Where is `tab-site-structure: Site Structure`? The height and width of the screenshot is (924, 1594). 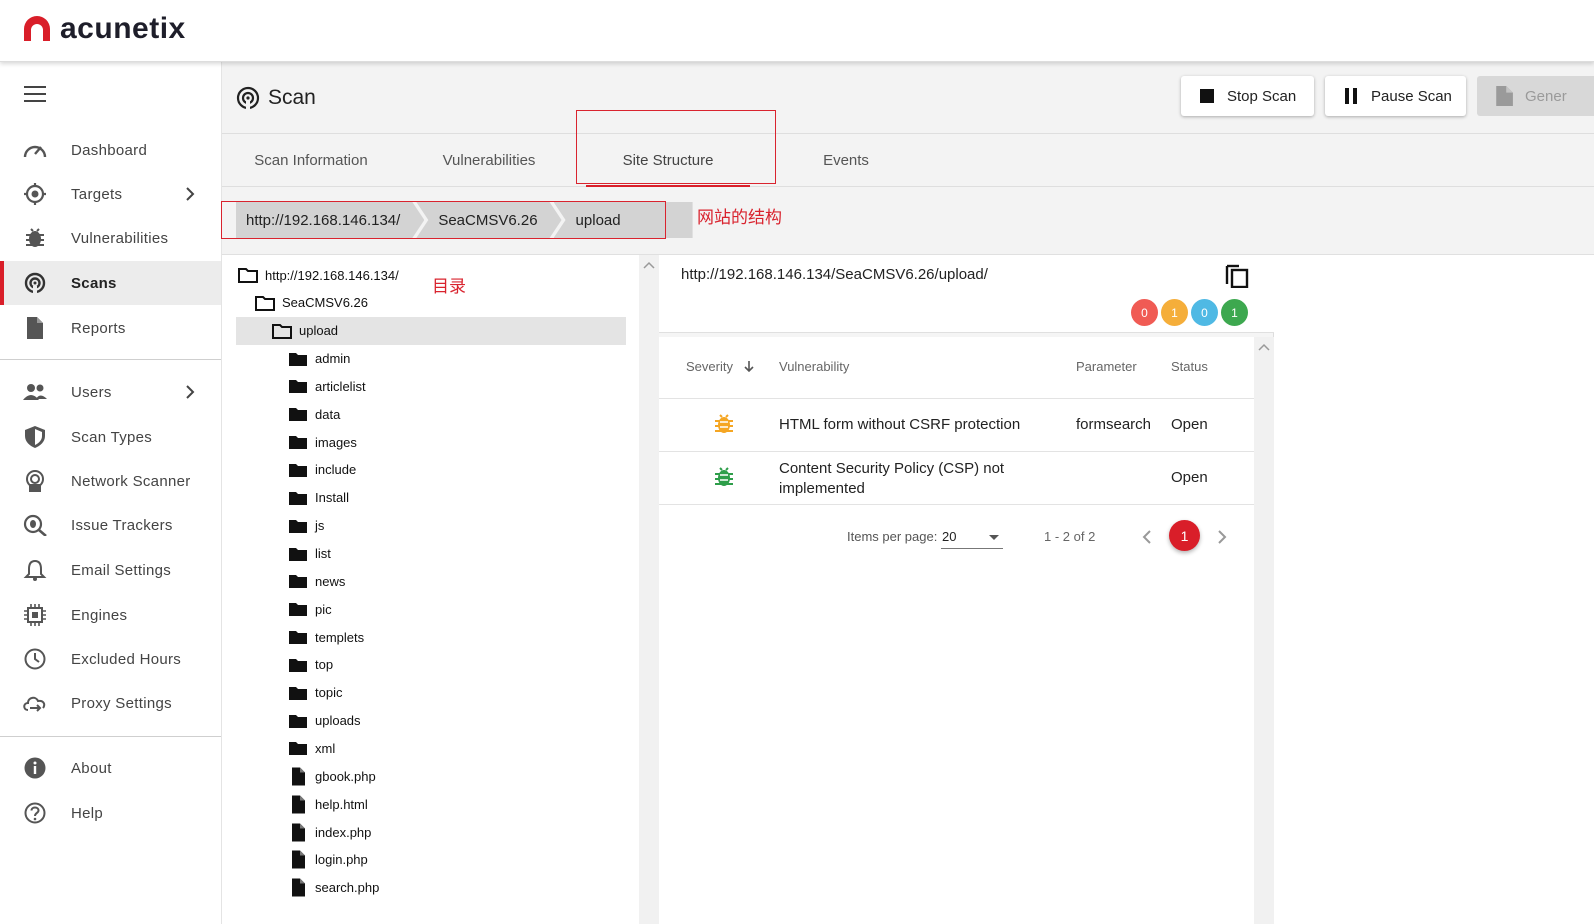
tab-site-structure: Site Structure is located at coordinates (668, 160).